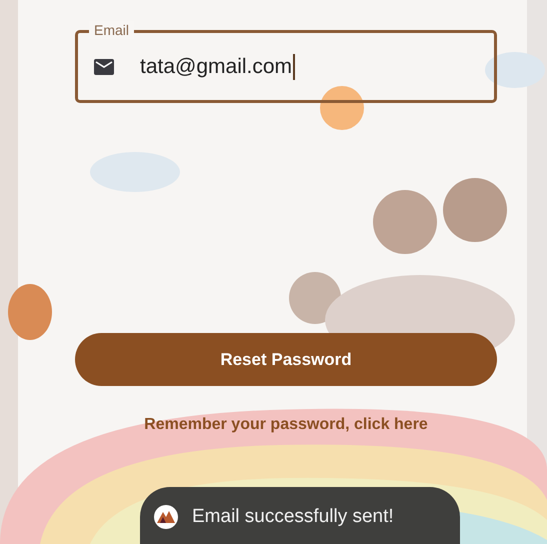  Describe the element at coordinates (286, 359) in the screenshot. I see `reset-password-button: Reset Password` at that location.